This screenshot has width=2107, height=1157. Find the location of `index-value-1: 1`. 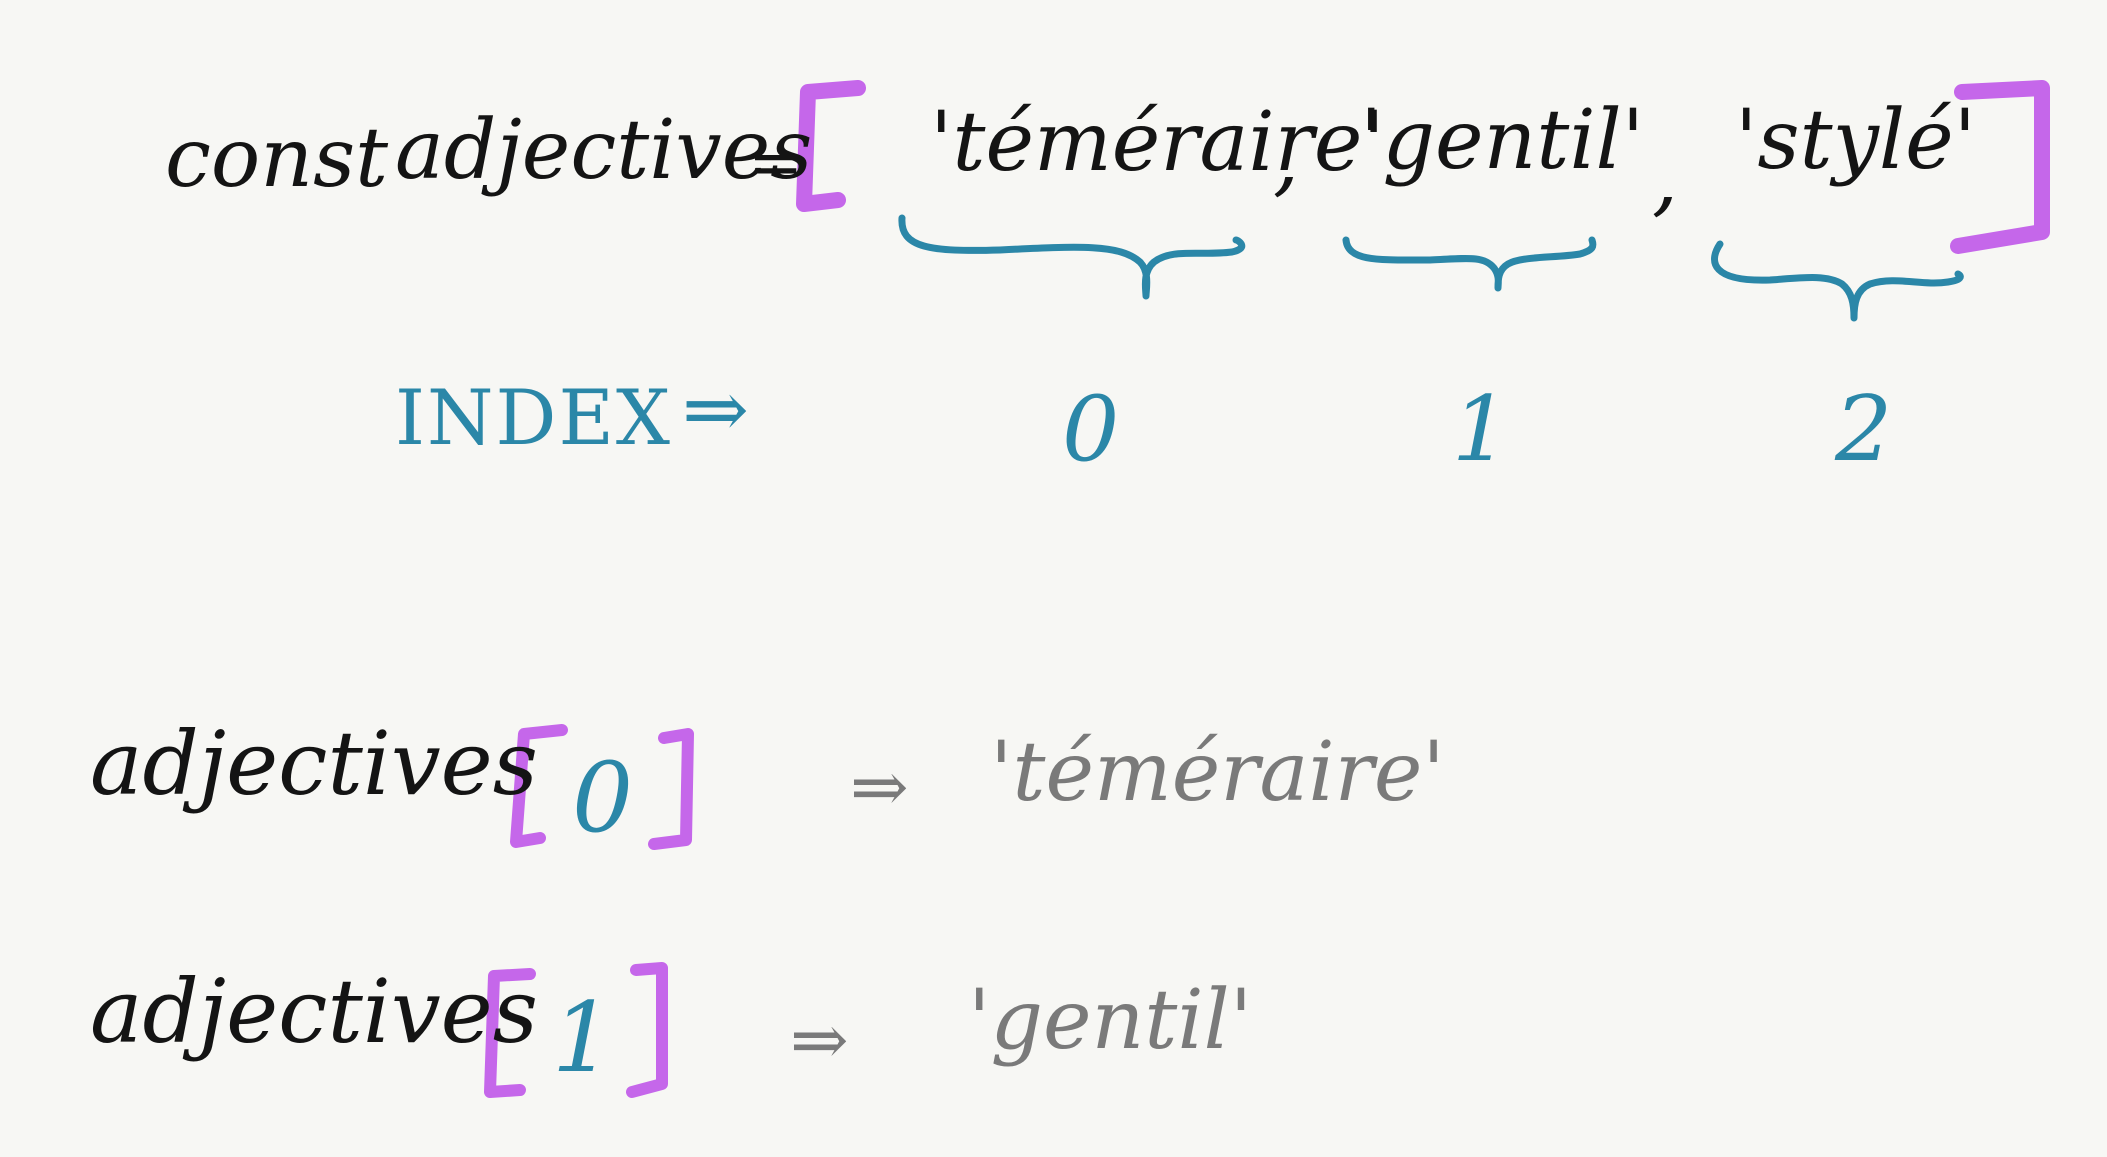

index-value-1: 1 is located at coordinates (1481, 429).